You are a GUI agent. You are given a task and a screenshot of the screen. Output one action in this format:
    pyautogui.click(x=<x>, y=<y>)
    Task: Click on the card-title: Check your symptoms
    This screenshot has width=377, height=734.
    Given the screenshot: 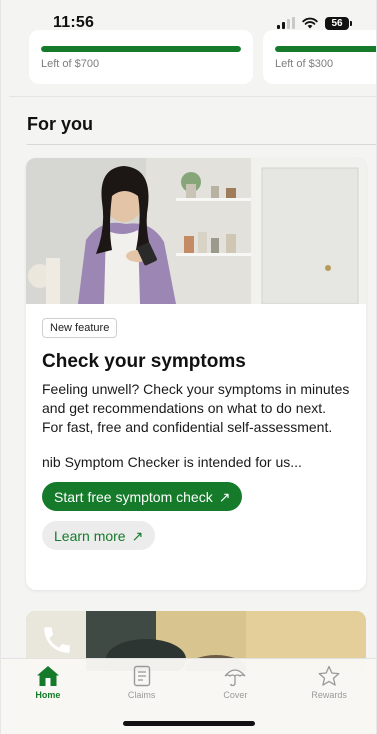 What is the action you would take?
    pyautogui.click(x=144, y=361)
    